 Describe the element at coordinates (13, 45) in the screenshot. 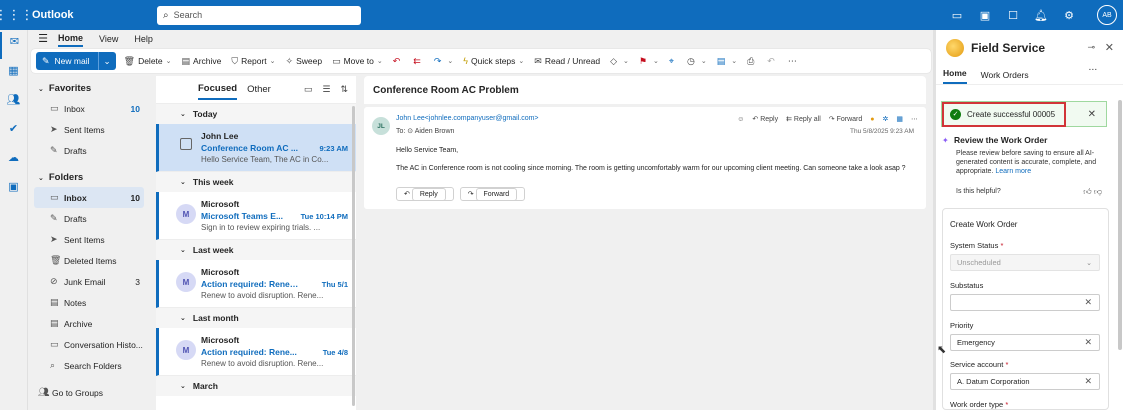

I see `mail-icon: ✉` at that location.